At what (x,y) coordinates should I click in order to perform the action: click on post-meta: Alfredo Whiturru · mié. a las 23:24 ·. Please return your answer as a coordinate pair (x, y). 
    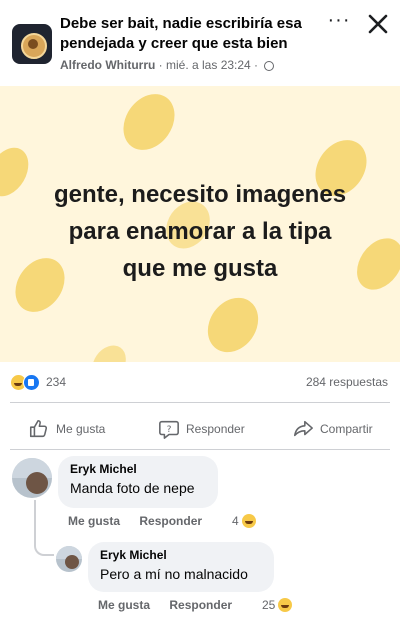
    Looking at the image, I should click on (167, 65).